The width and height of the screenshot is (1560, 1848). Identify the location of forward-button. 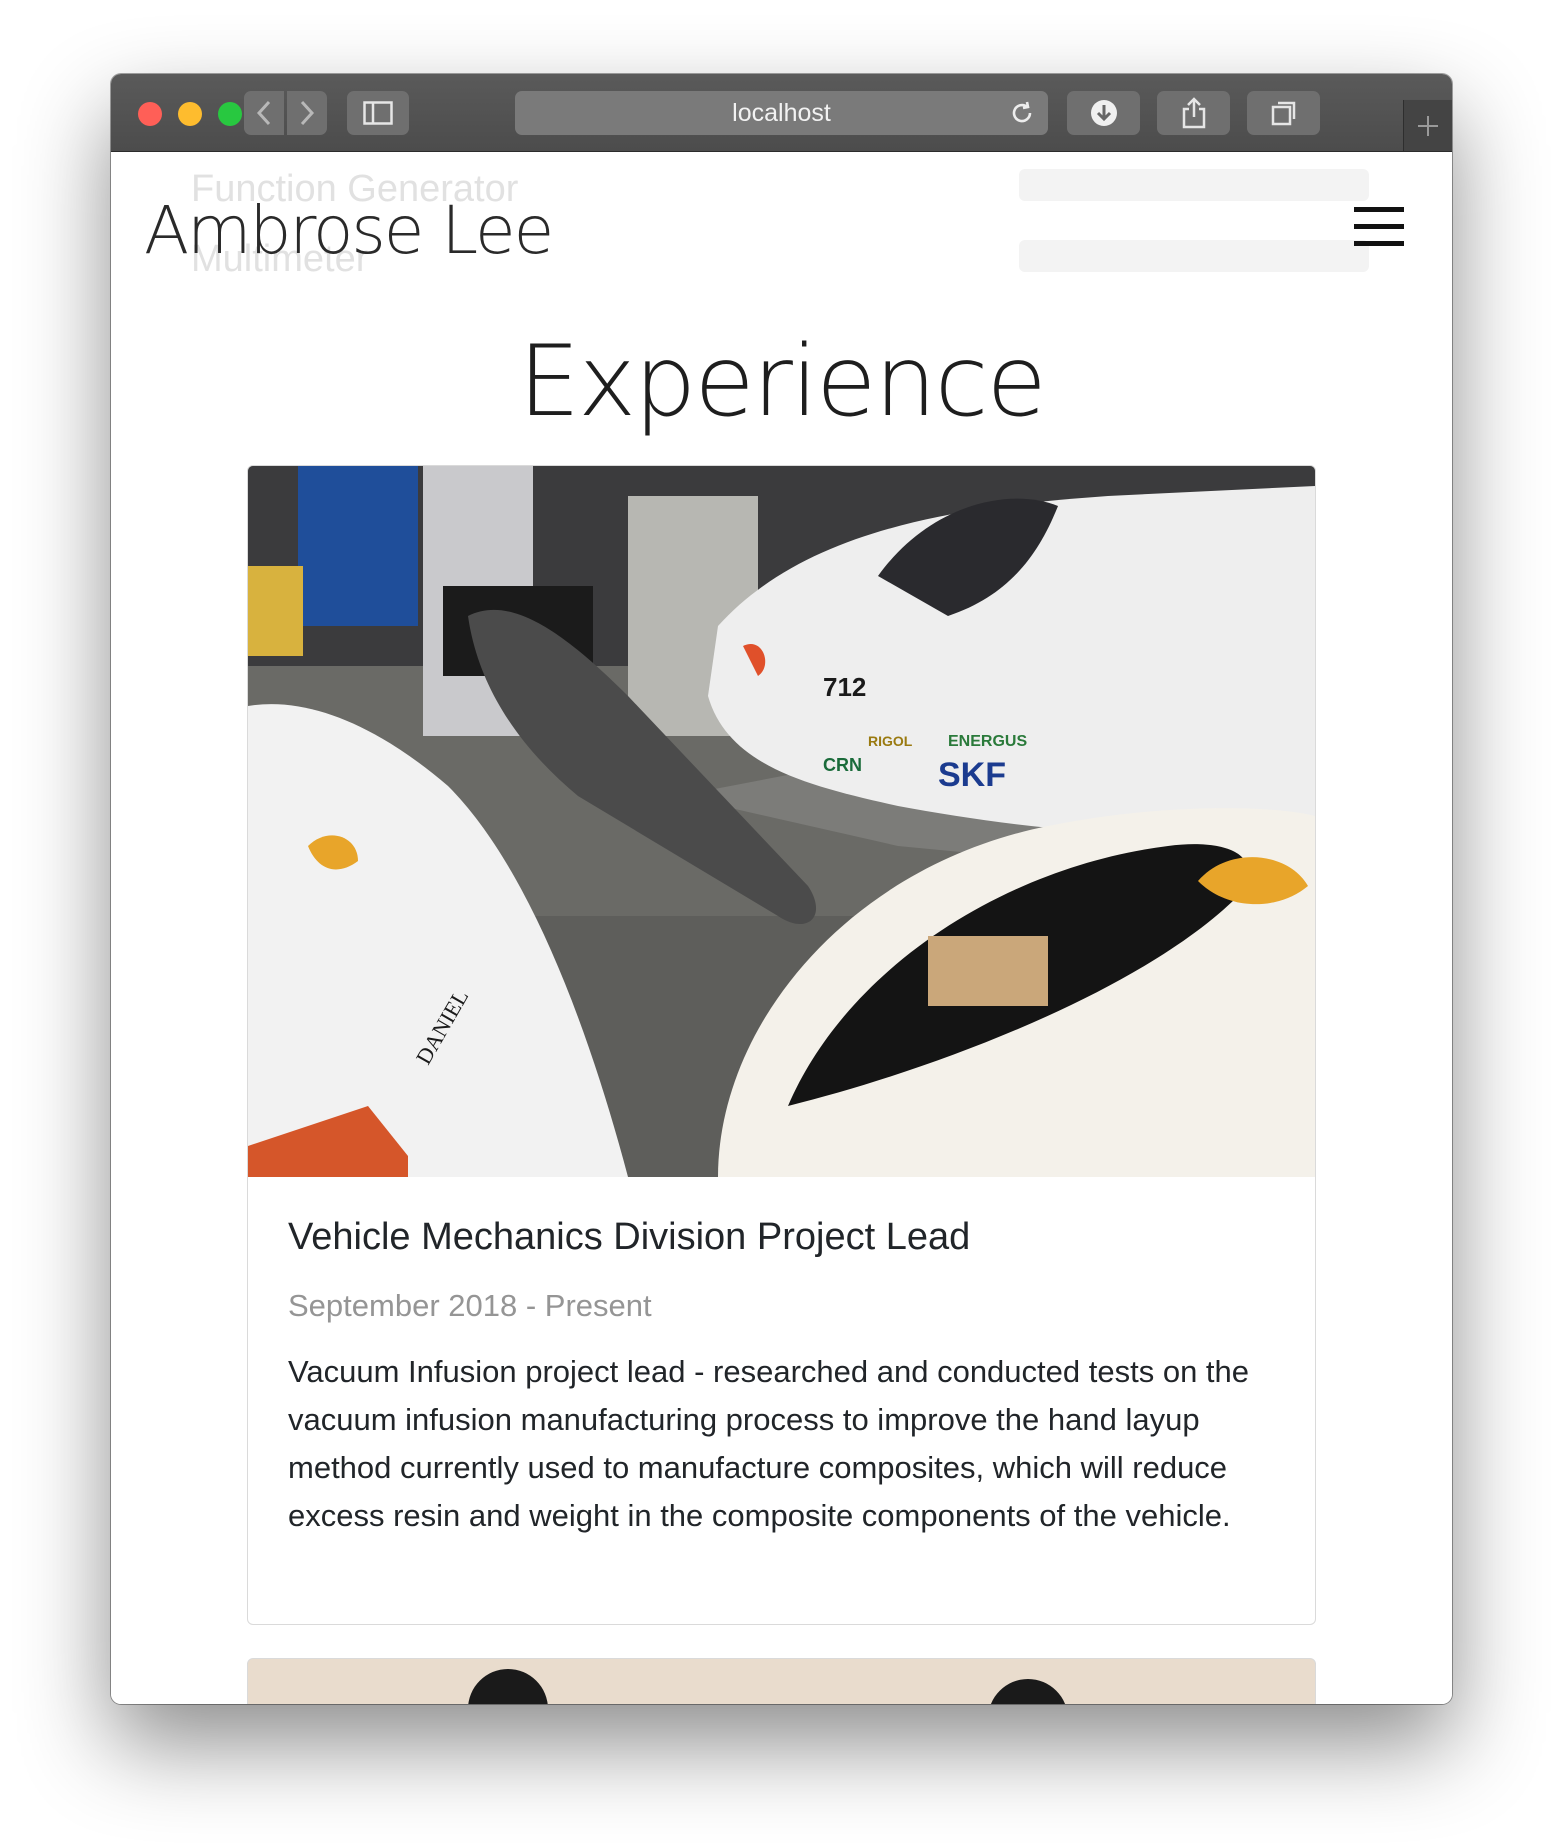
(307, 113).